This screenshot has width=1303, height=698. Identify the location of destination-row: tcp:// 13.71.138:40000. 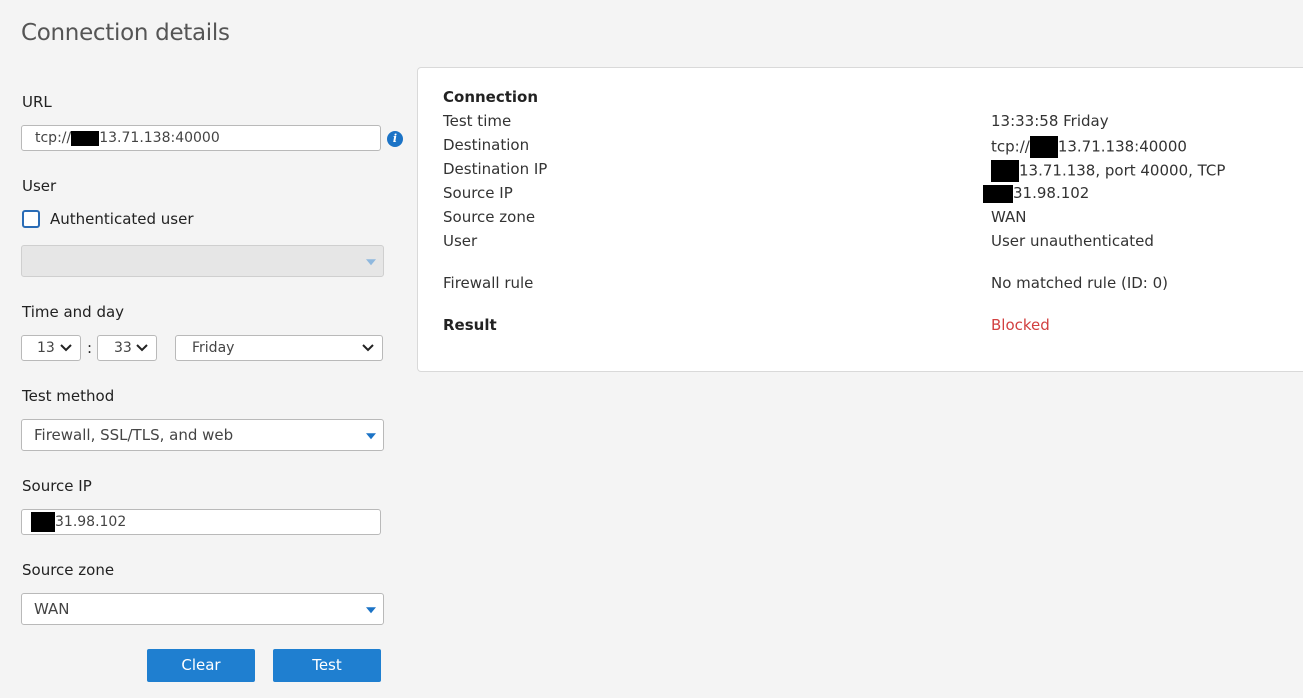
(1089, 147).